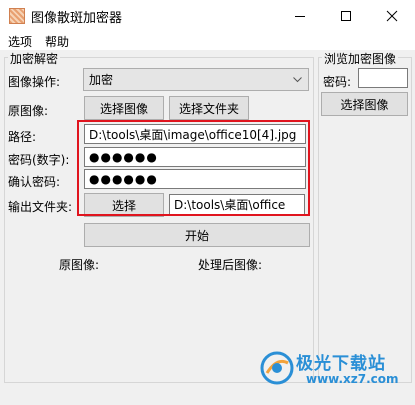 The width and height of the screenshot is (415, 405). I want to click on menu-help: 帮助, so click(57, 41).